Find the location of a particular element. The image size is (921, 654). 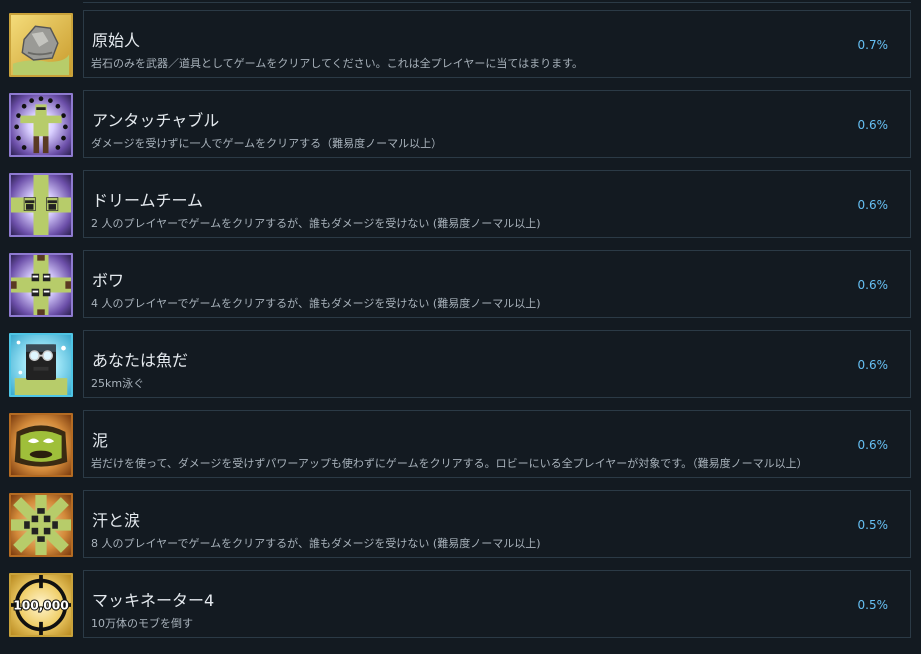

achievement-row: 100,000 マッキネーター4 10万体のモブを倒す 0.5% is located at coordinates (460, 605).